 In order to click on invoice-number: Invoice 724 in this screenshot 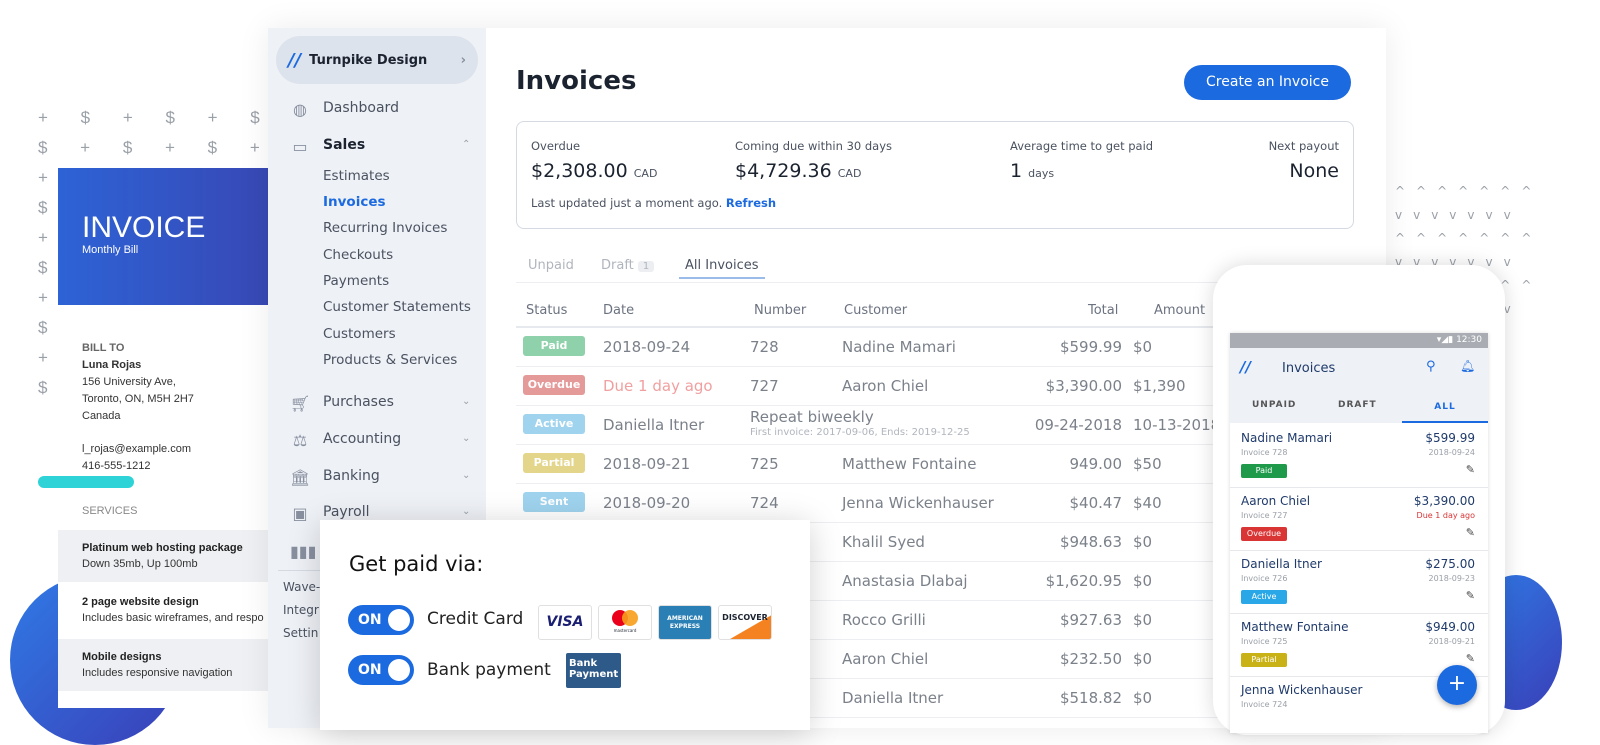, I will do `click(1264, 704)`.